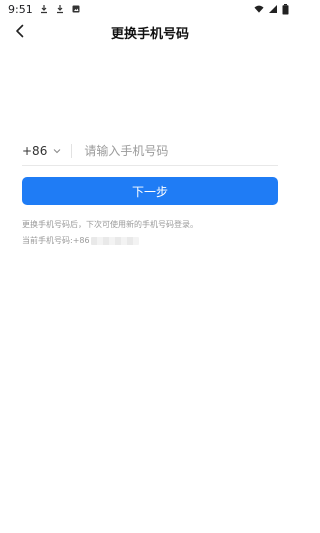  What do you see at coordinates (150, 165) in the screenshot?
I see `input-underline` at bounding box center [150, 165].